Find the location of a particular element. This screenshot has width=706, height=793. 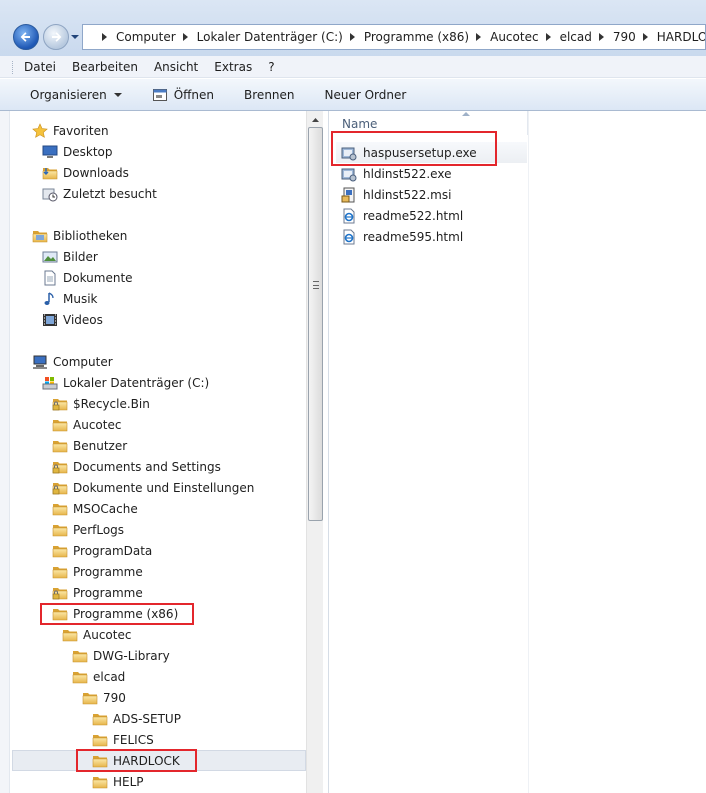

drive-icon is located at coordinates (50, 382).